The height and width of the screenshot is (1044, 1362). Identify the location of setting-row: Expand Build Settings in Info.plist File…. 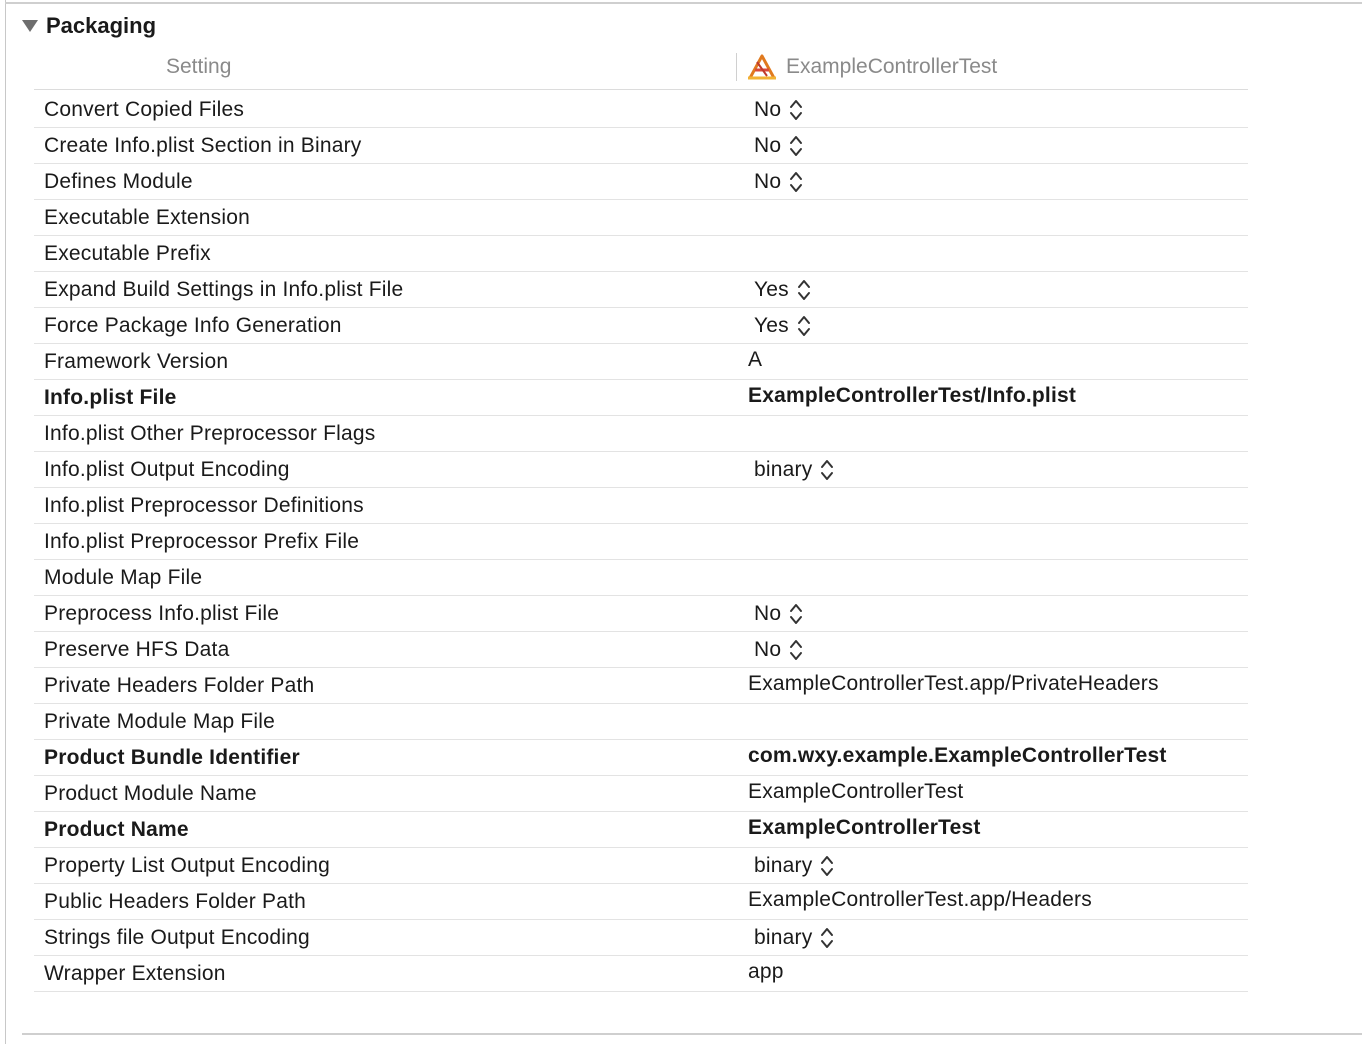
(641, 290).